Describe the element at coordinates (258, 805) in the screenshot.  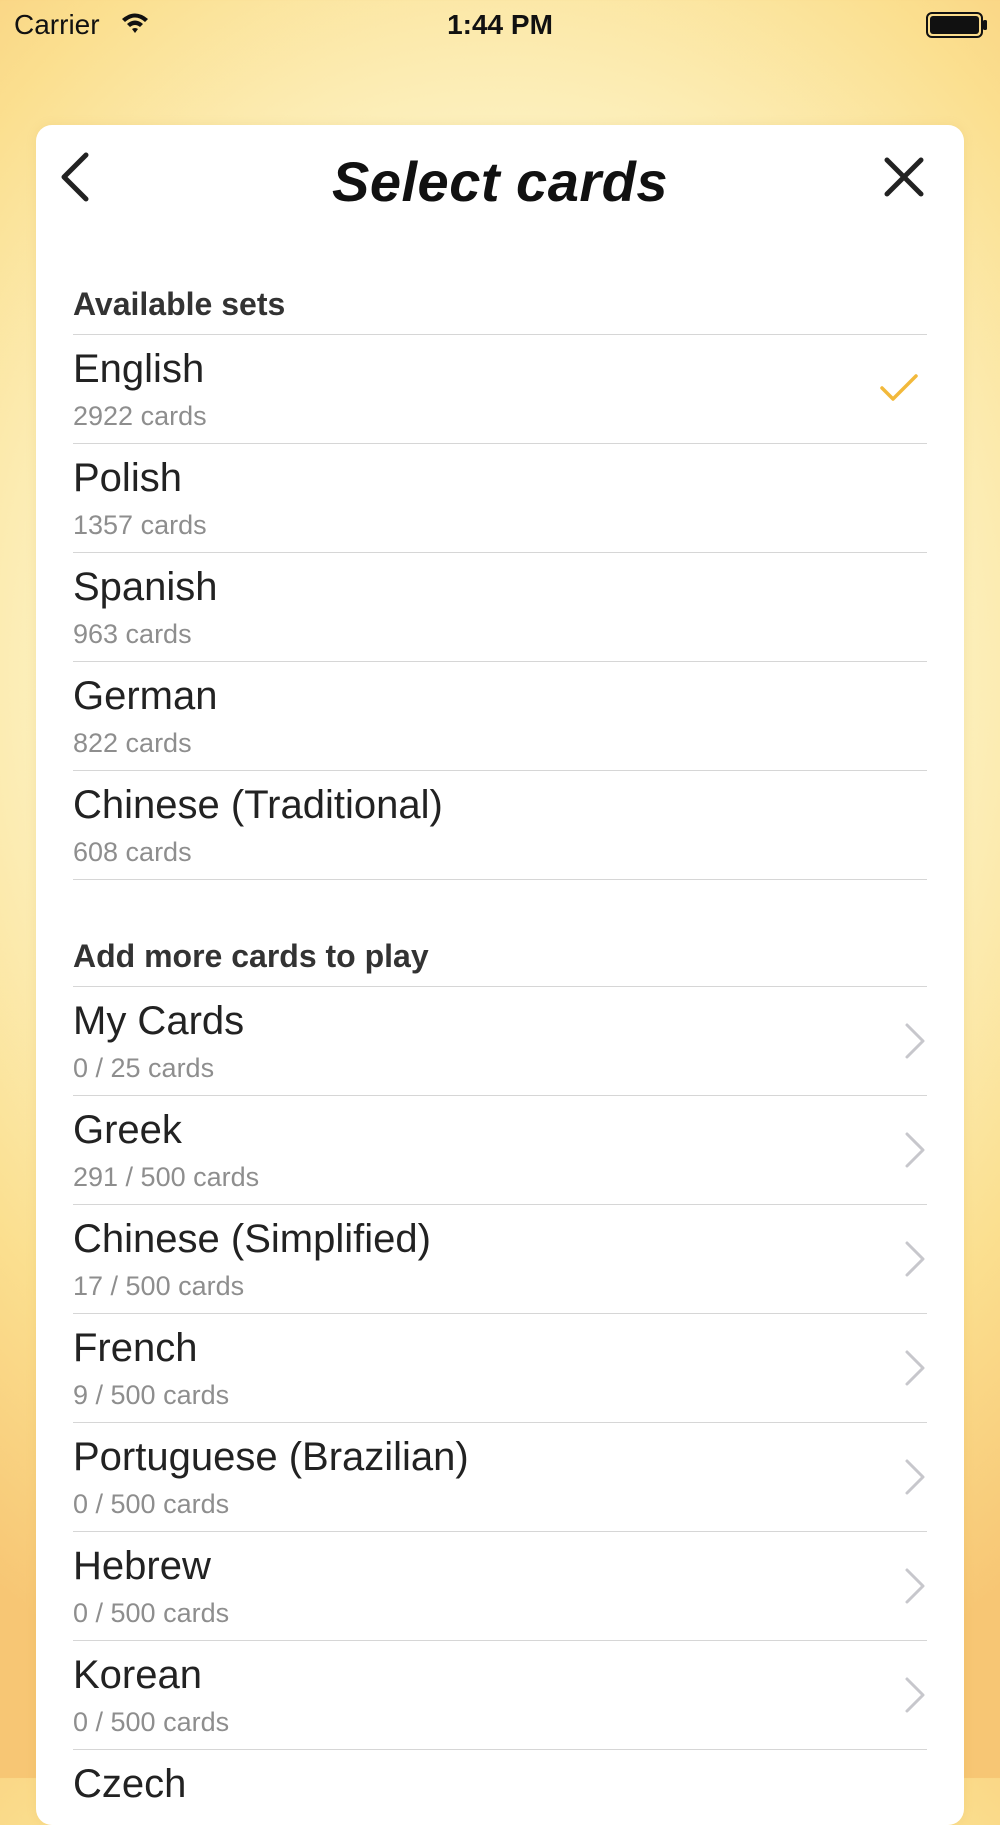
I see `set-name: Chinese (Traditional)` at that location.